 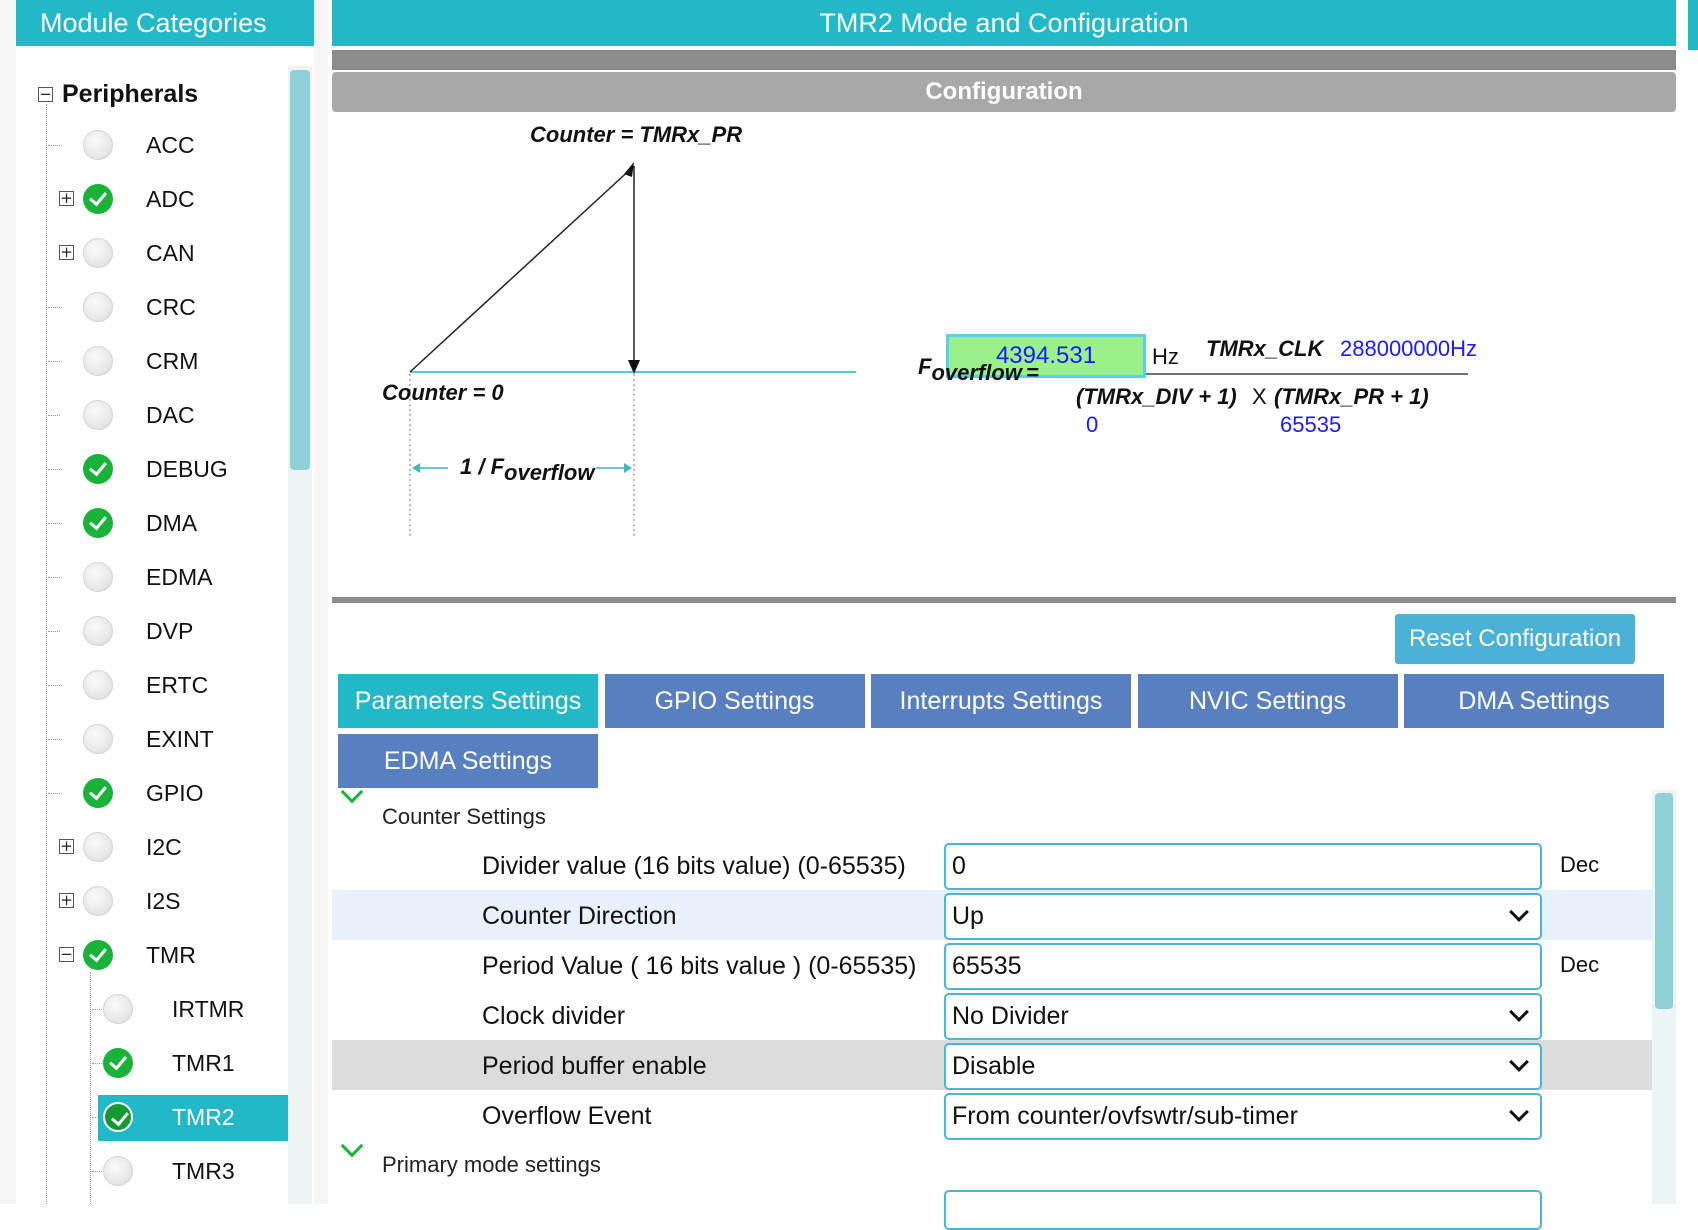 I want to click on equals-sign: =, so click(x=1032, y=372).